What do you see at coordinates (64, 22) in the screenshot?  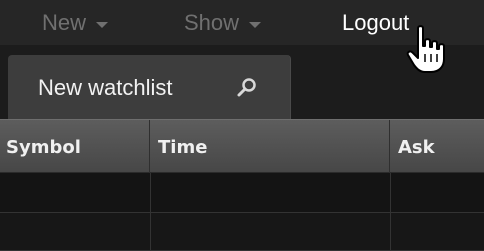 I see `new-menu-label: New` at bounding box center [64, 22].